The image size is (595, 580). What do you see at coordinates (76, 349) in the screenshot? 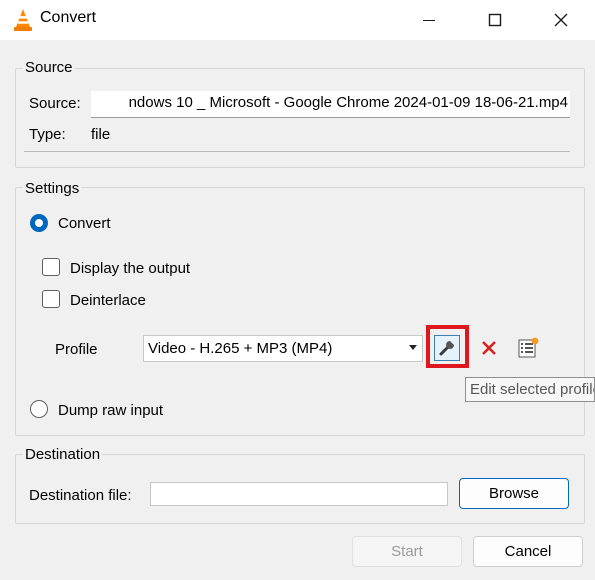
I see `profile-label: Profile` at bounding box center [76, 349].